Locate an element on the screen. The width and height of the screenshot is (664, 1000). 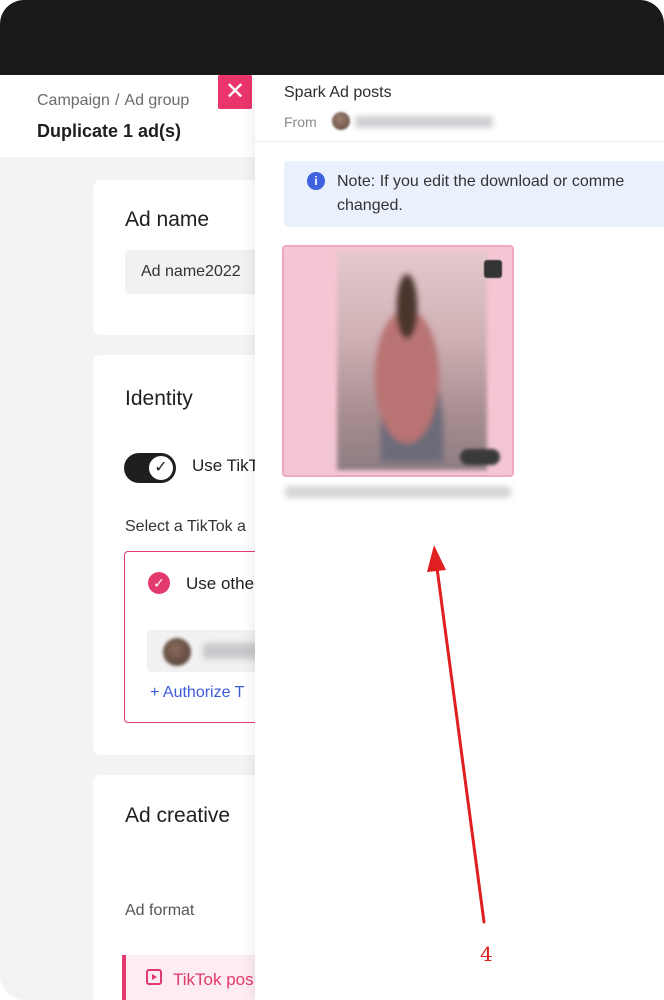
breadcrumb: Campaign / Ad group is located at coordinates (113, 101).